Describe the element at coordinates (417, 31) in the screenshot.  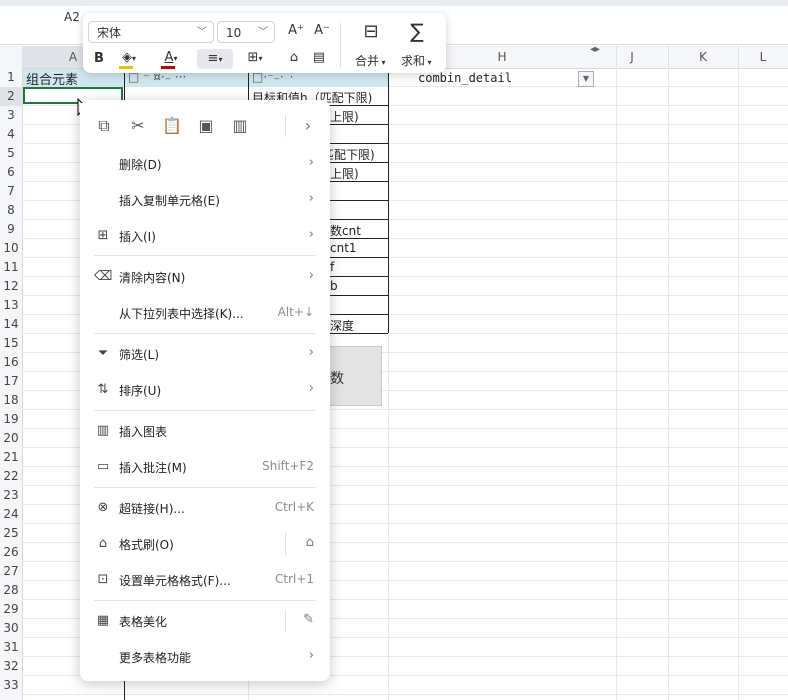
I see `sum-icon: ∑` at that location.